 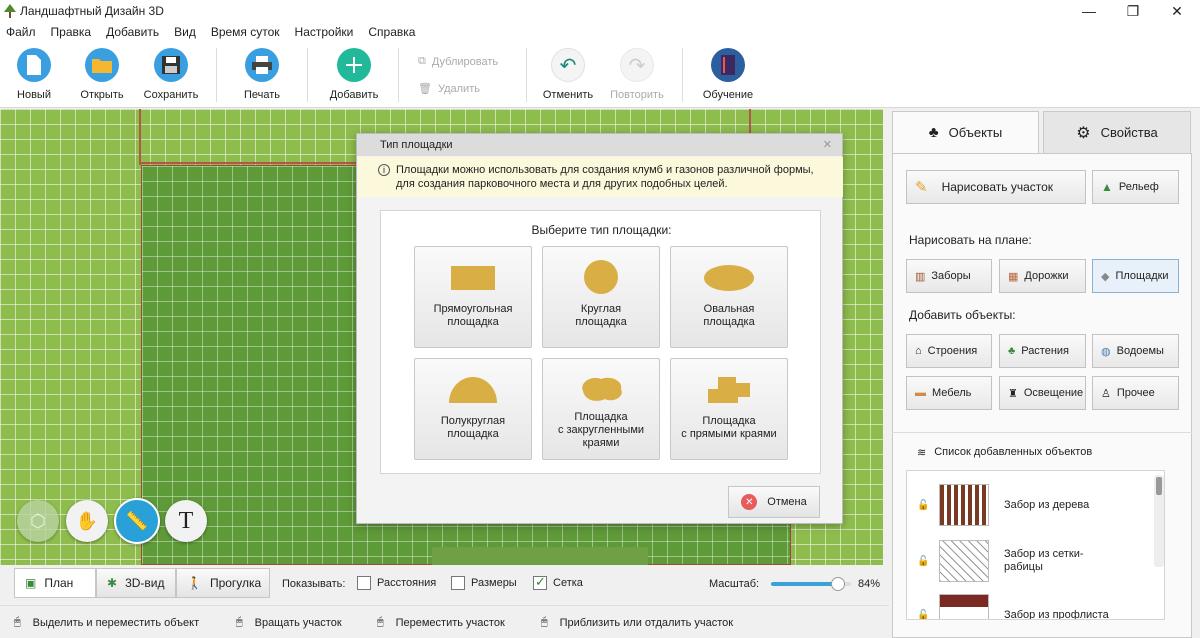 What do you see at coordinates (484, 583) in the screenshot?
I see `sizes-checkbox: Размеры` at bounding box center [484, 583].